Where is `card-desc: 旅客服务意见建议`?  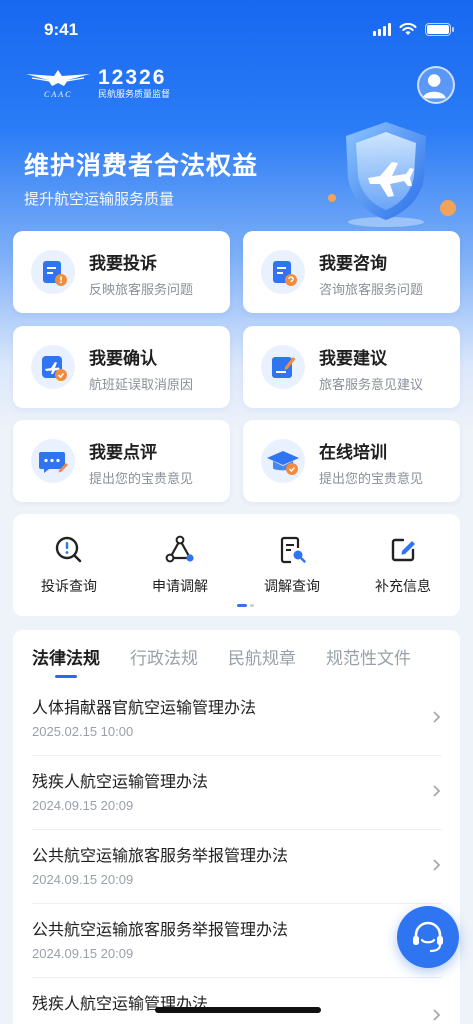
card-desc: 旅客服务意见建议 is located at coordinates (371, 385).